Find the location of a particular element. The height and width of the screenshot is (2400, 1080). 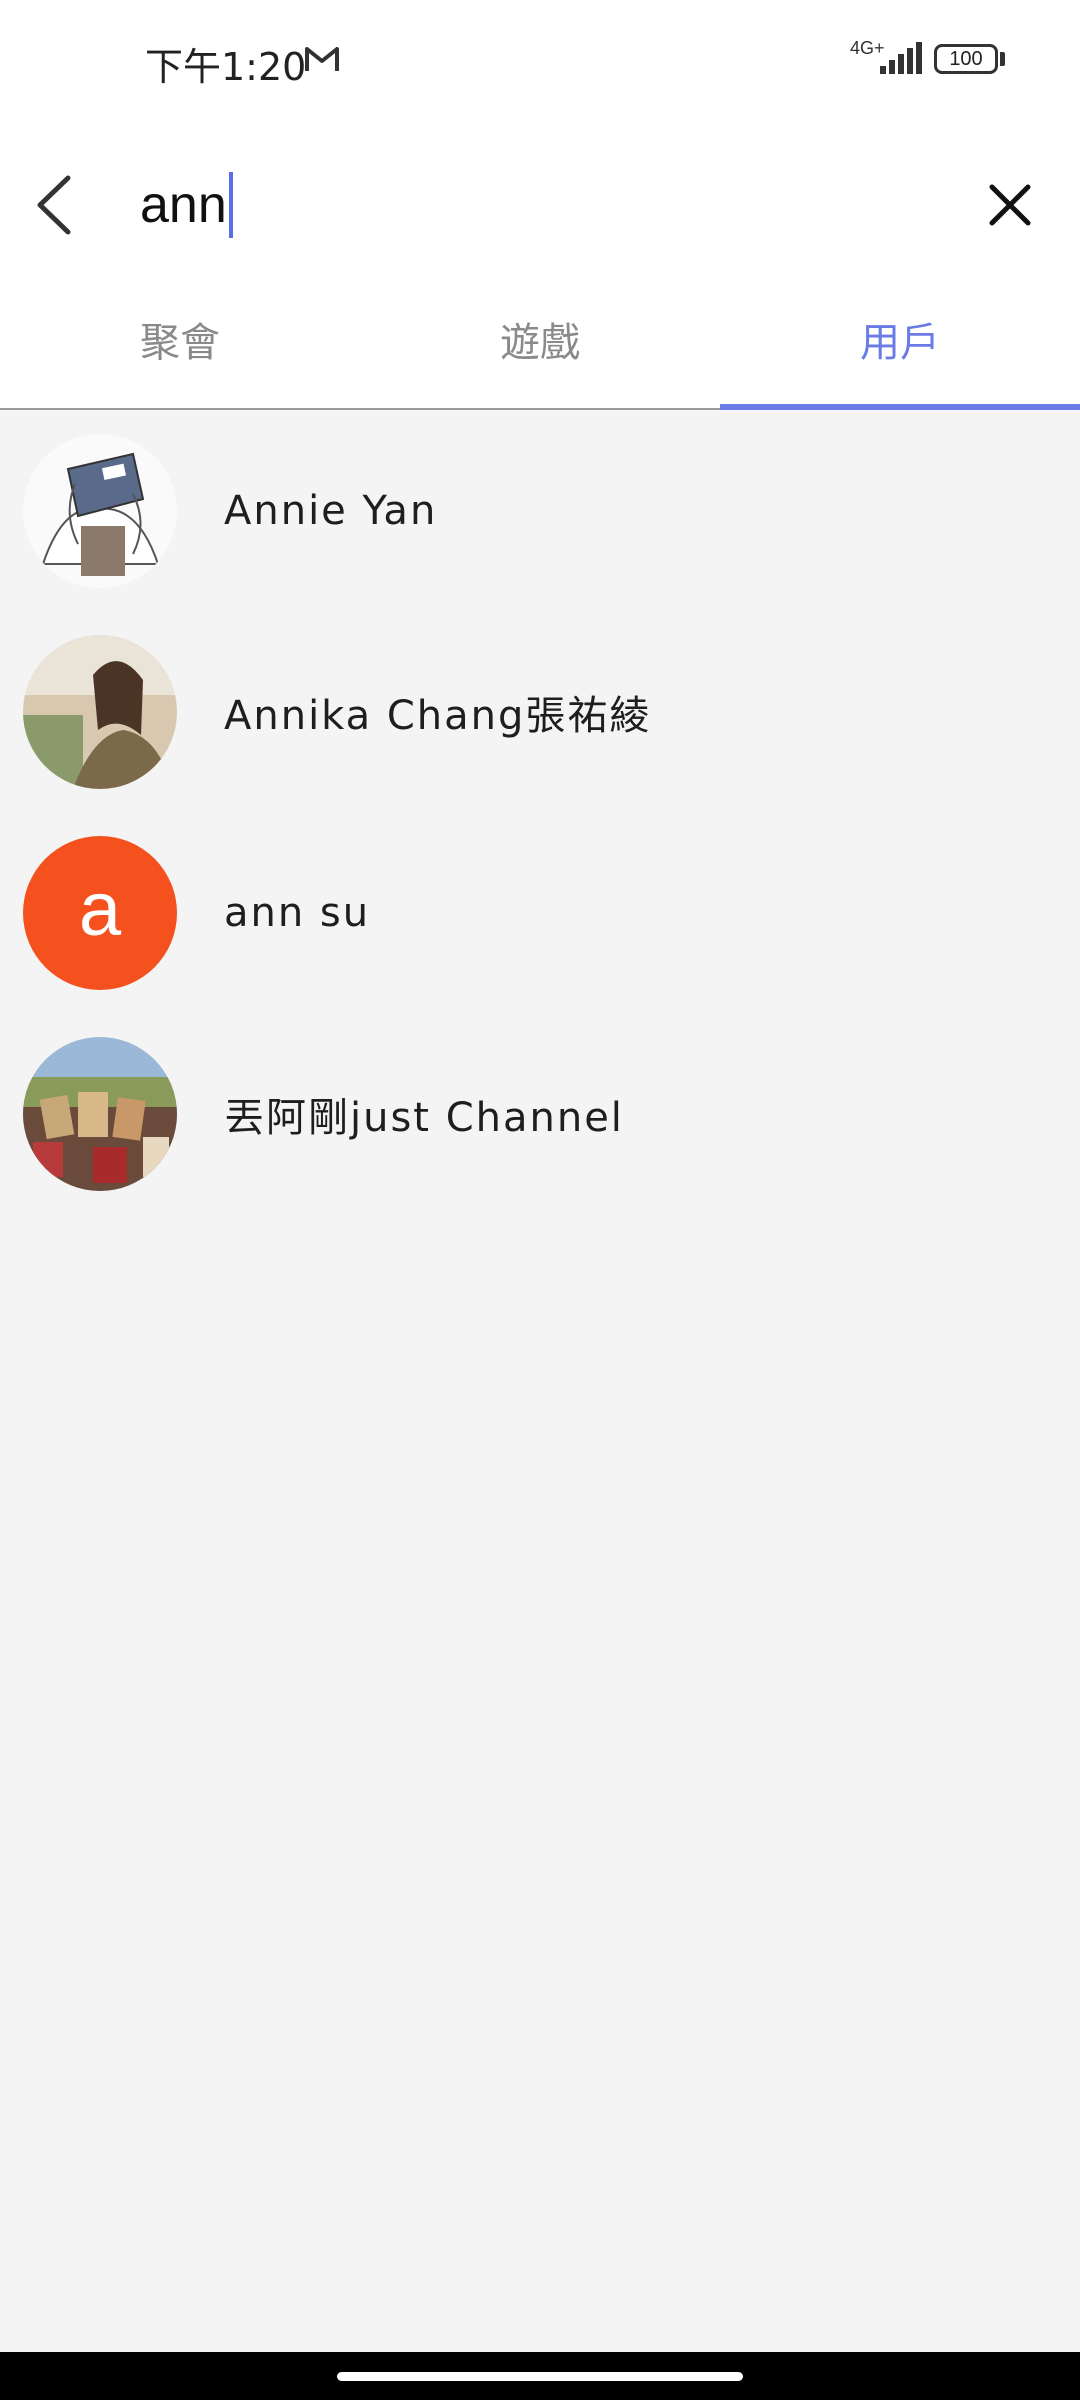

list-item: Annie Yan is located at coordinates (540, 510).